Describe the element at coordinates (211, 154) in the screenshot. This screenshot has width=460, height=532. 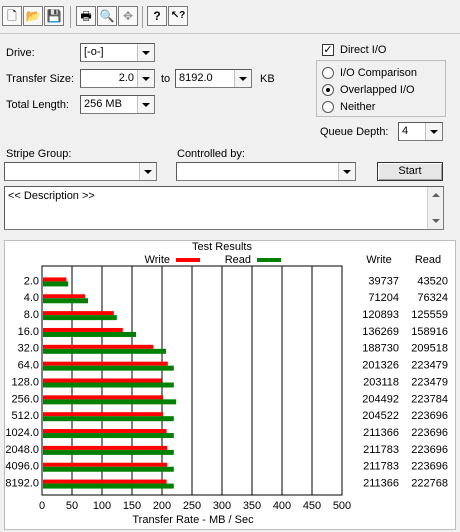
I see `controlled-by-label: Controlled by:` at that location.